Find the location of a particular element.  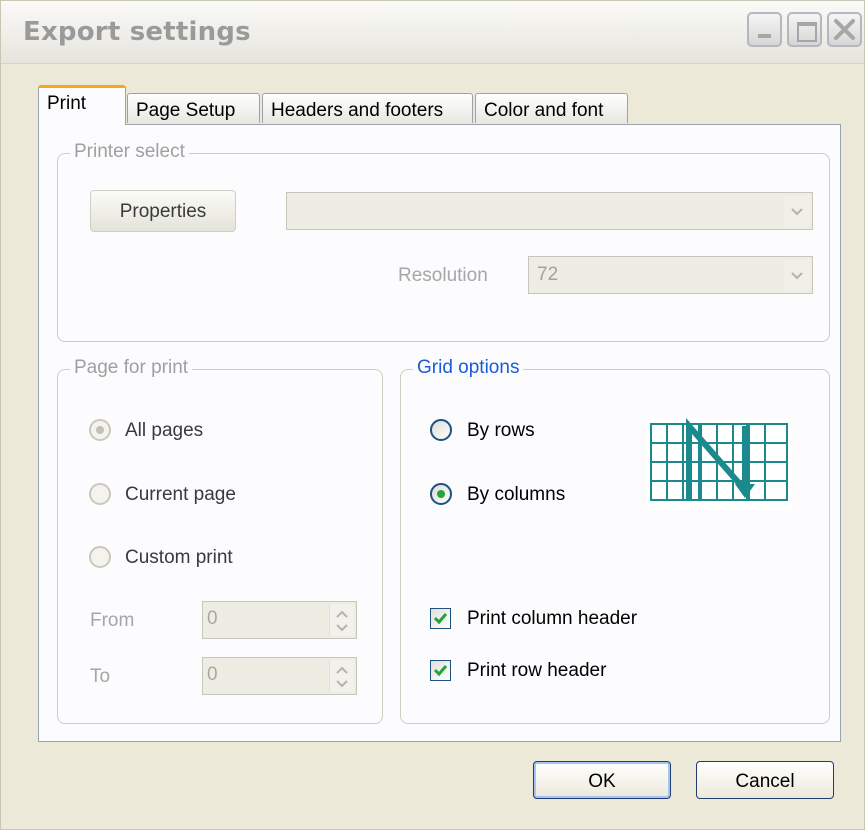

close-icon is located at coordinates (844, 29).